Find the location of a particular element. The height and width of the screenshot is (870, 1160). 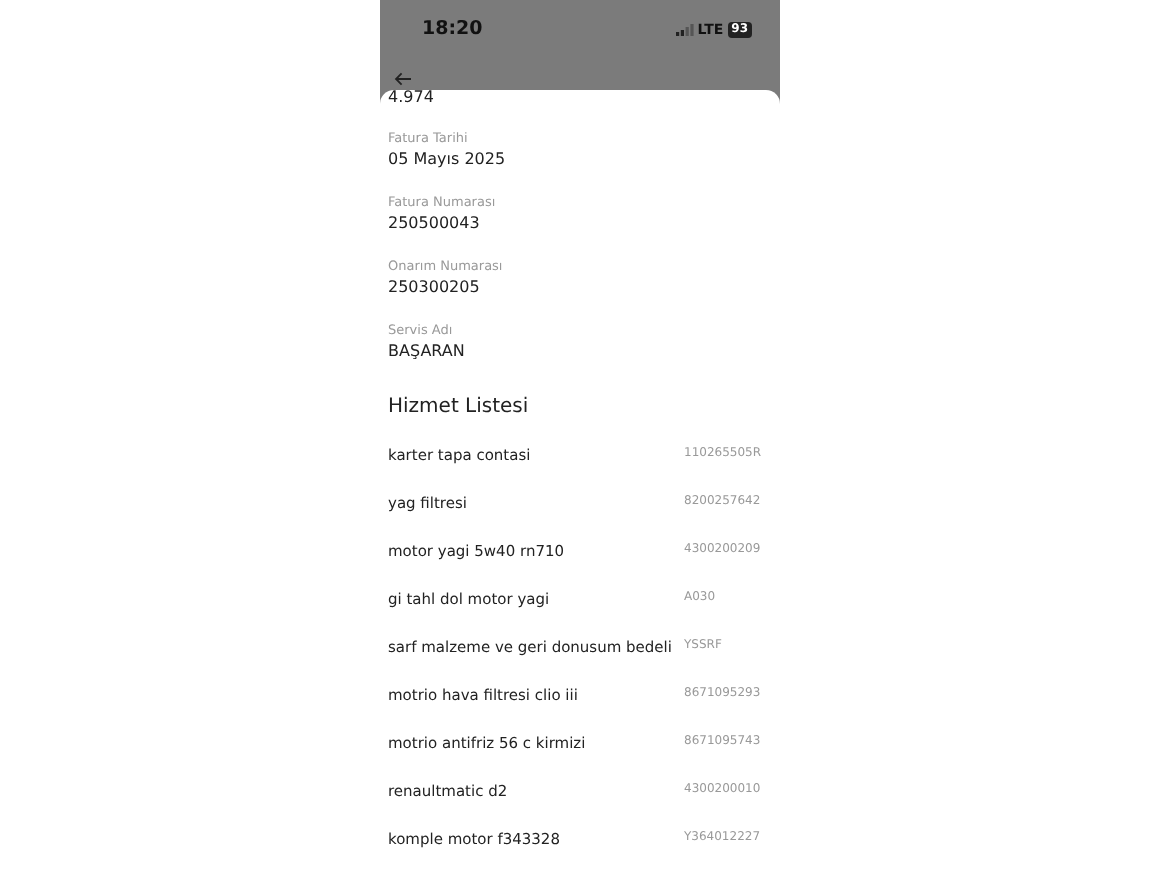

field-value: 250500043 is located at coordinates (435, 224).